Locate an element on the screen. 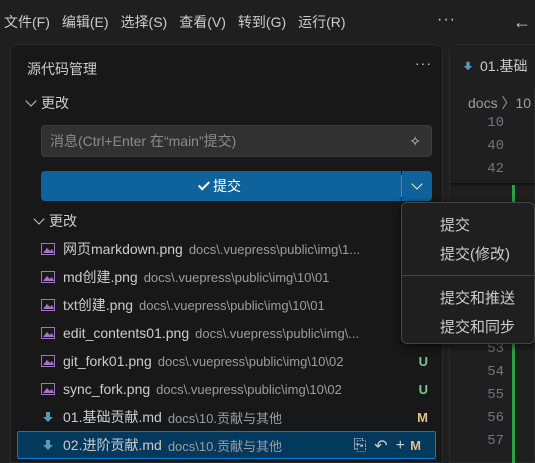 The image size is (535, 463). commit-dropdown-button is located at coordinates (417, 186).